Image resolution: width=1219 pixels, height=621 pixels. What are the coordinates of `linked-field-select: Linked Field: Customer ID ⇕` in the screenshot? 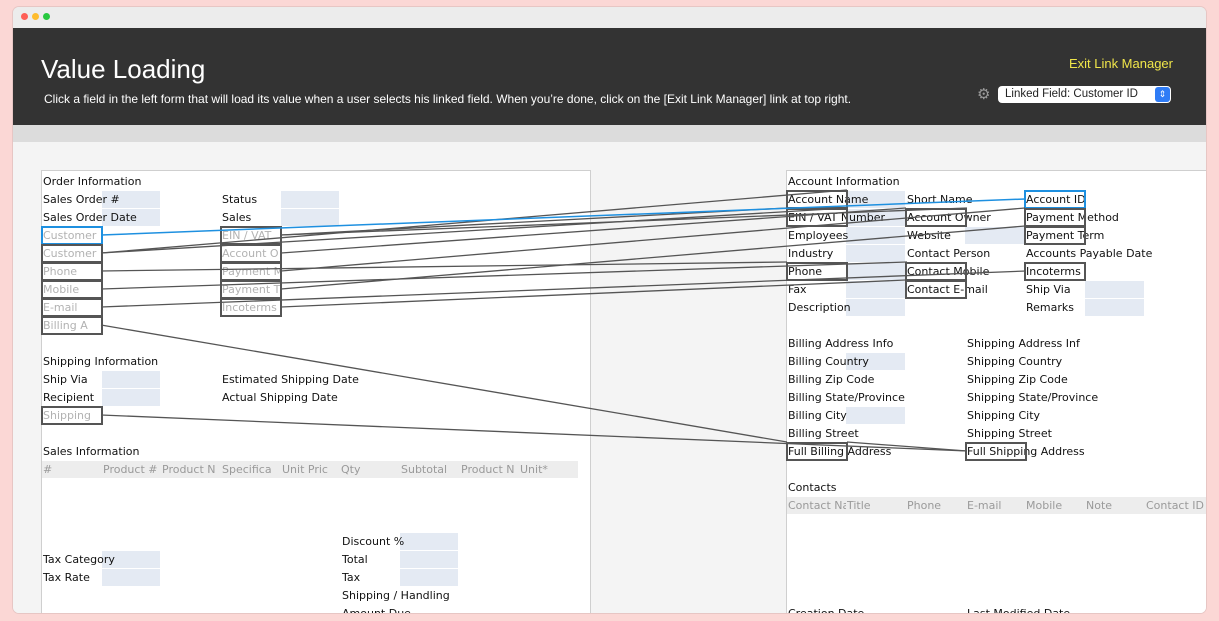 It's located at (1084, 94).